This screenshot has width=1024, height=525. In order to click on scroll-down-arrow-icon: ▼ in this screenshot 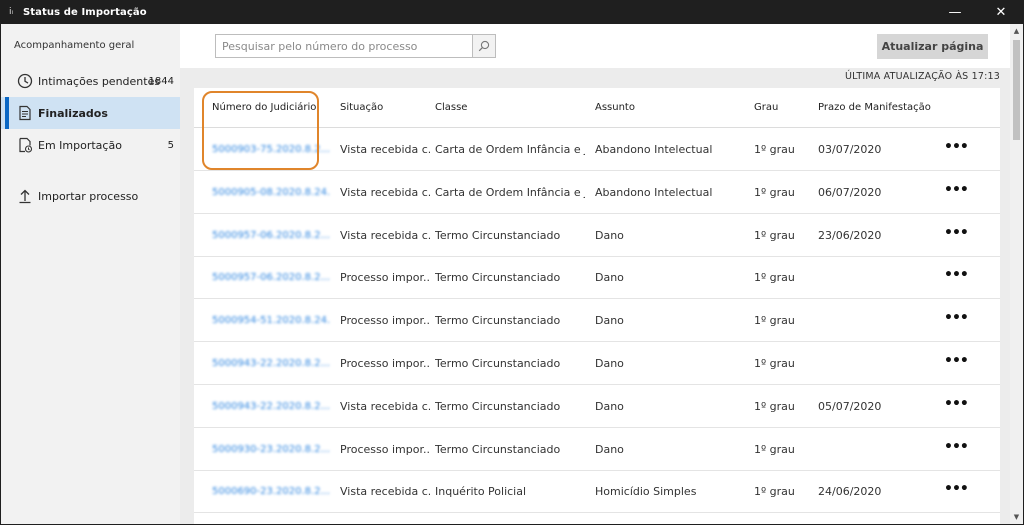, I will do `click(1016, 517)`.